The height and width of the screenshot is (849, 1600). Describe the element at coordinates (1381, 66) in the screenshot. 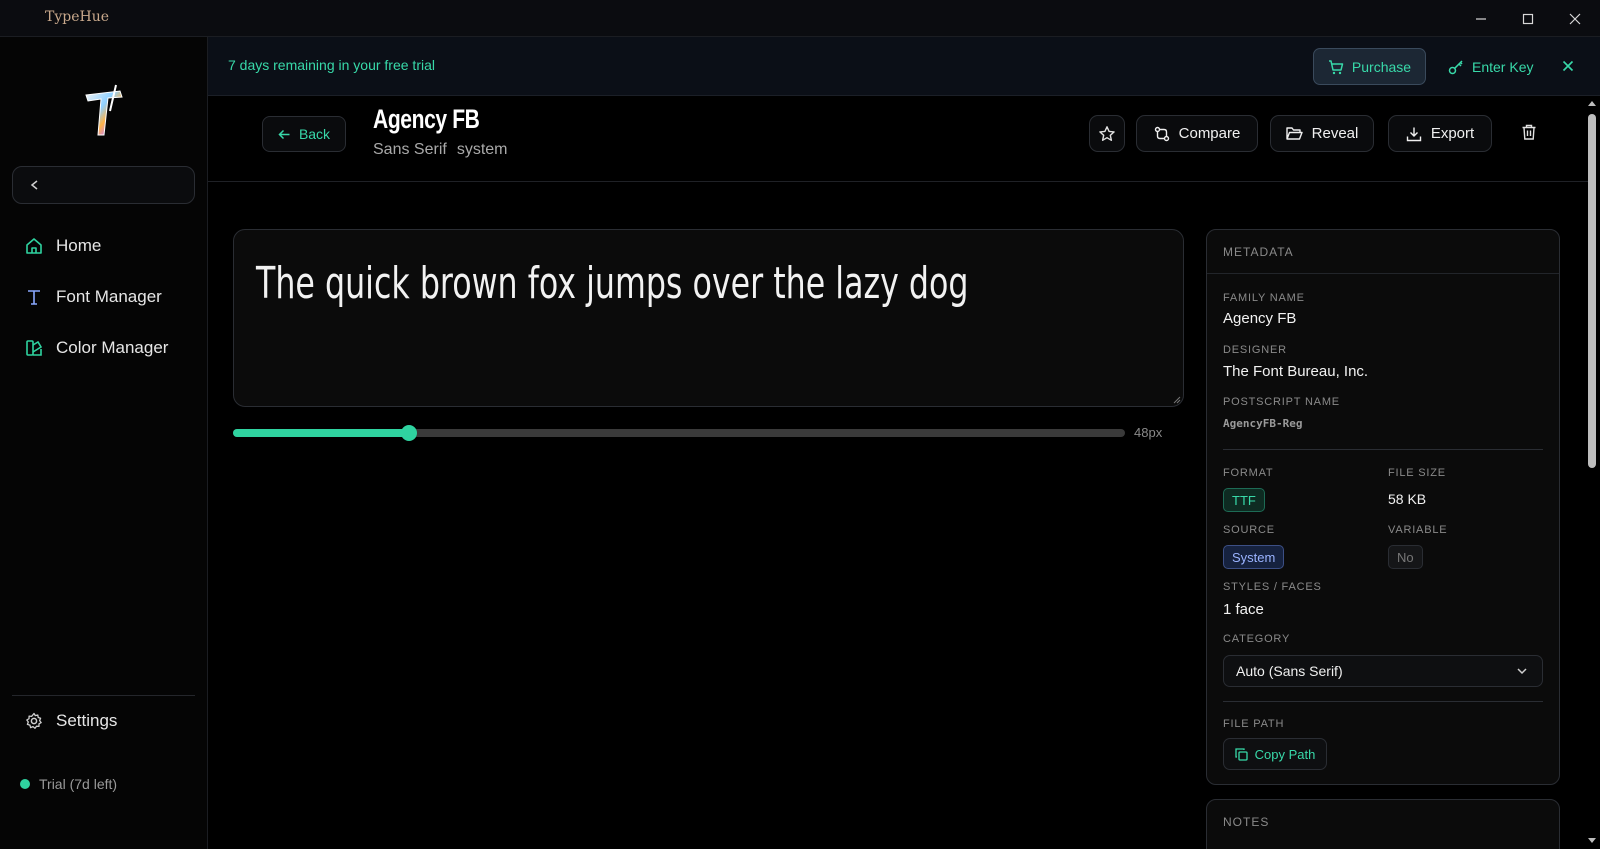

I see `purchase-label: Purchase` at that location.